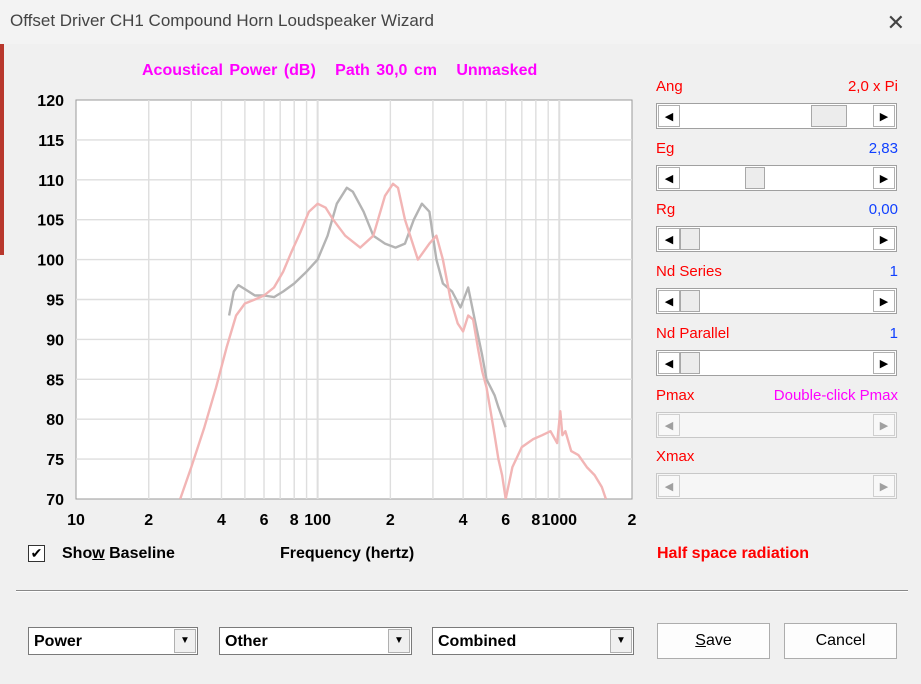 Image resolution: width=921 pixels, height=684 pixels. Describe the element at coordinates (50, 101) in the screenshot. I see `y-tick-label: 120` at that location.